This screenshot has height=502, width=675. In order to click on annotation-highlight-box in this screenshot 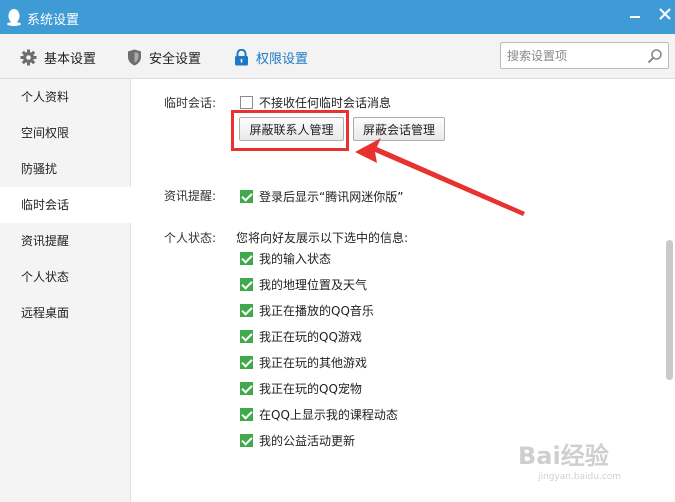, I will do `click(290, 130)`.